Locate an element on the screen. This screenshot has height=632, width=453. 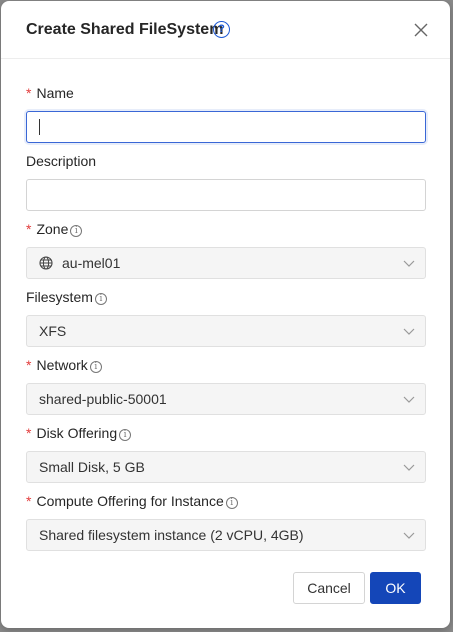
disk-offering-label: * Disk Offering i is located at coordinates (79, 433).